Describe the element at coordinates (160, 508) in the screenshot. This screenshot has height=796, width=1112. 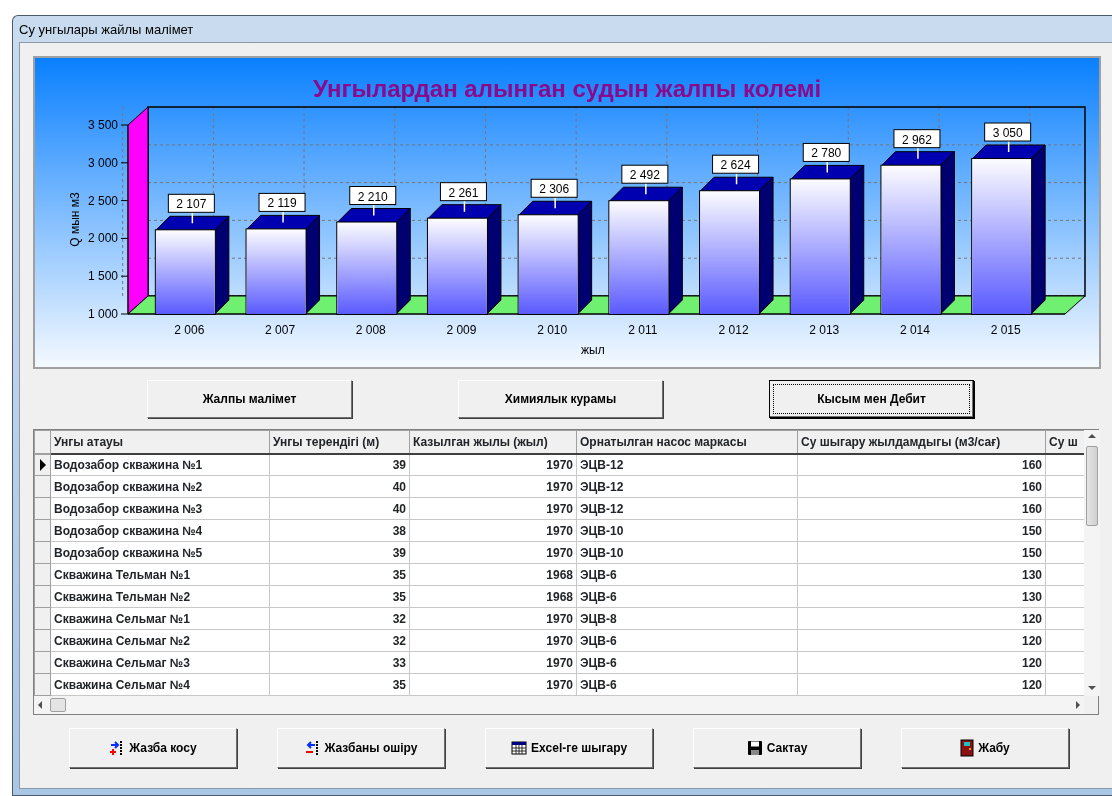
I see `table-cell: Водозабор скважина №3` at that location.